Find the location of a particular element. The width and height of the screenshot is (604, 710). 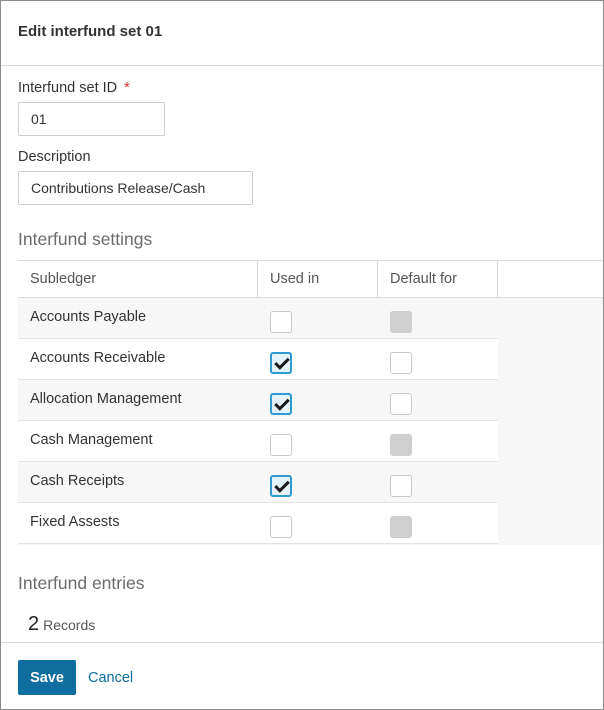

subledger-name: Fixed Assests is located at coordinates (75, 522).